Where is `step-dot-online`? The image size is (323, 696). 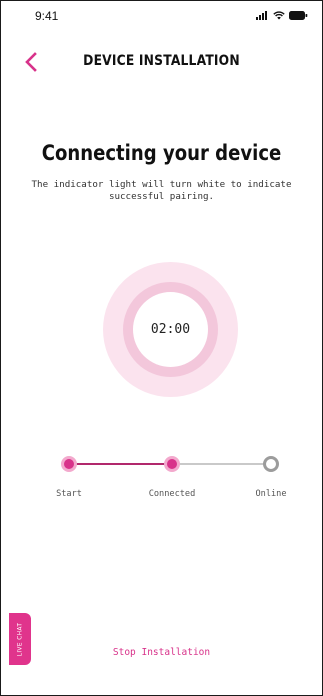
step-dot-online is located at coordinates (271, 464).